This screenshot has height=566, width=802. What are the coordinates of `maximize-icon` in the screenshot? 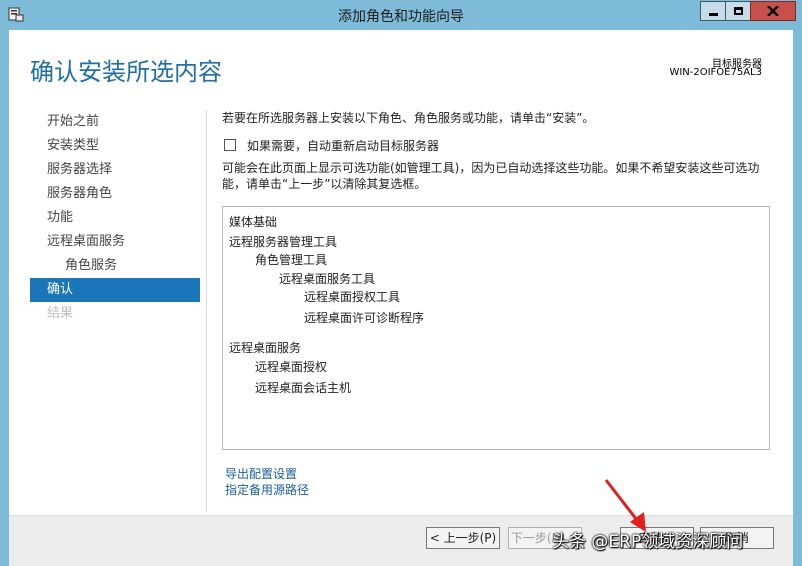 It's located at (738, 11).